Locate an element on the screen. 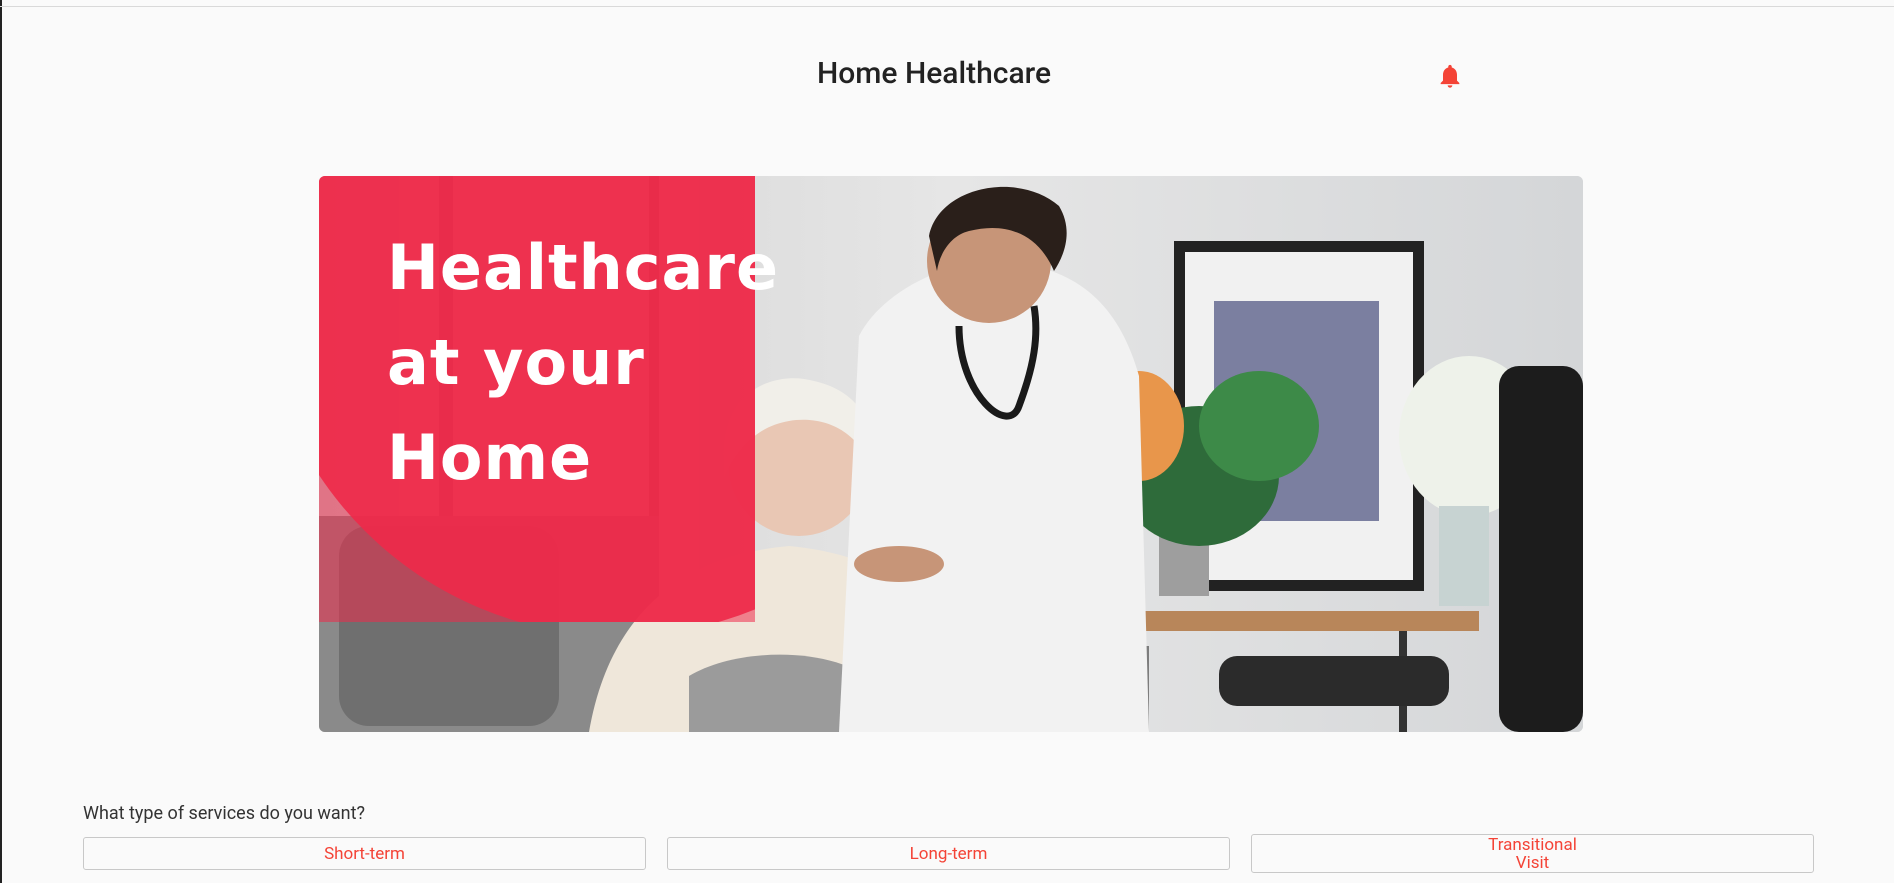 The image size is (1894, 883). window-left-edge is located at coordinates (1, 441).